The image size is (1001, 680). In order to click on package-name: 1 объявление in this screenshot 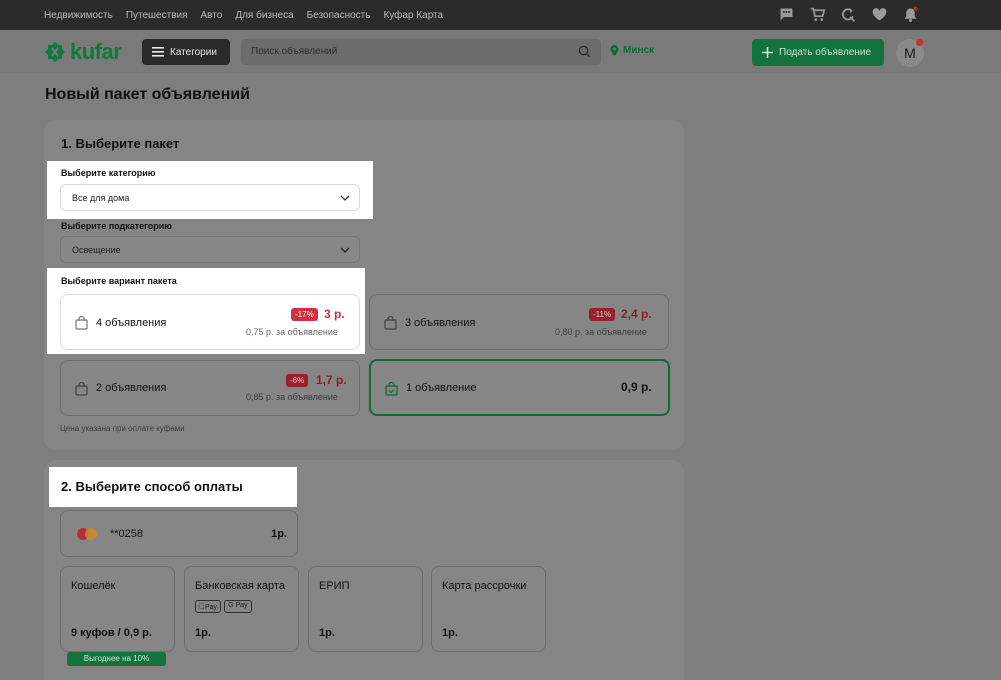, I will do `click(441, 388)`.